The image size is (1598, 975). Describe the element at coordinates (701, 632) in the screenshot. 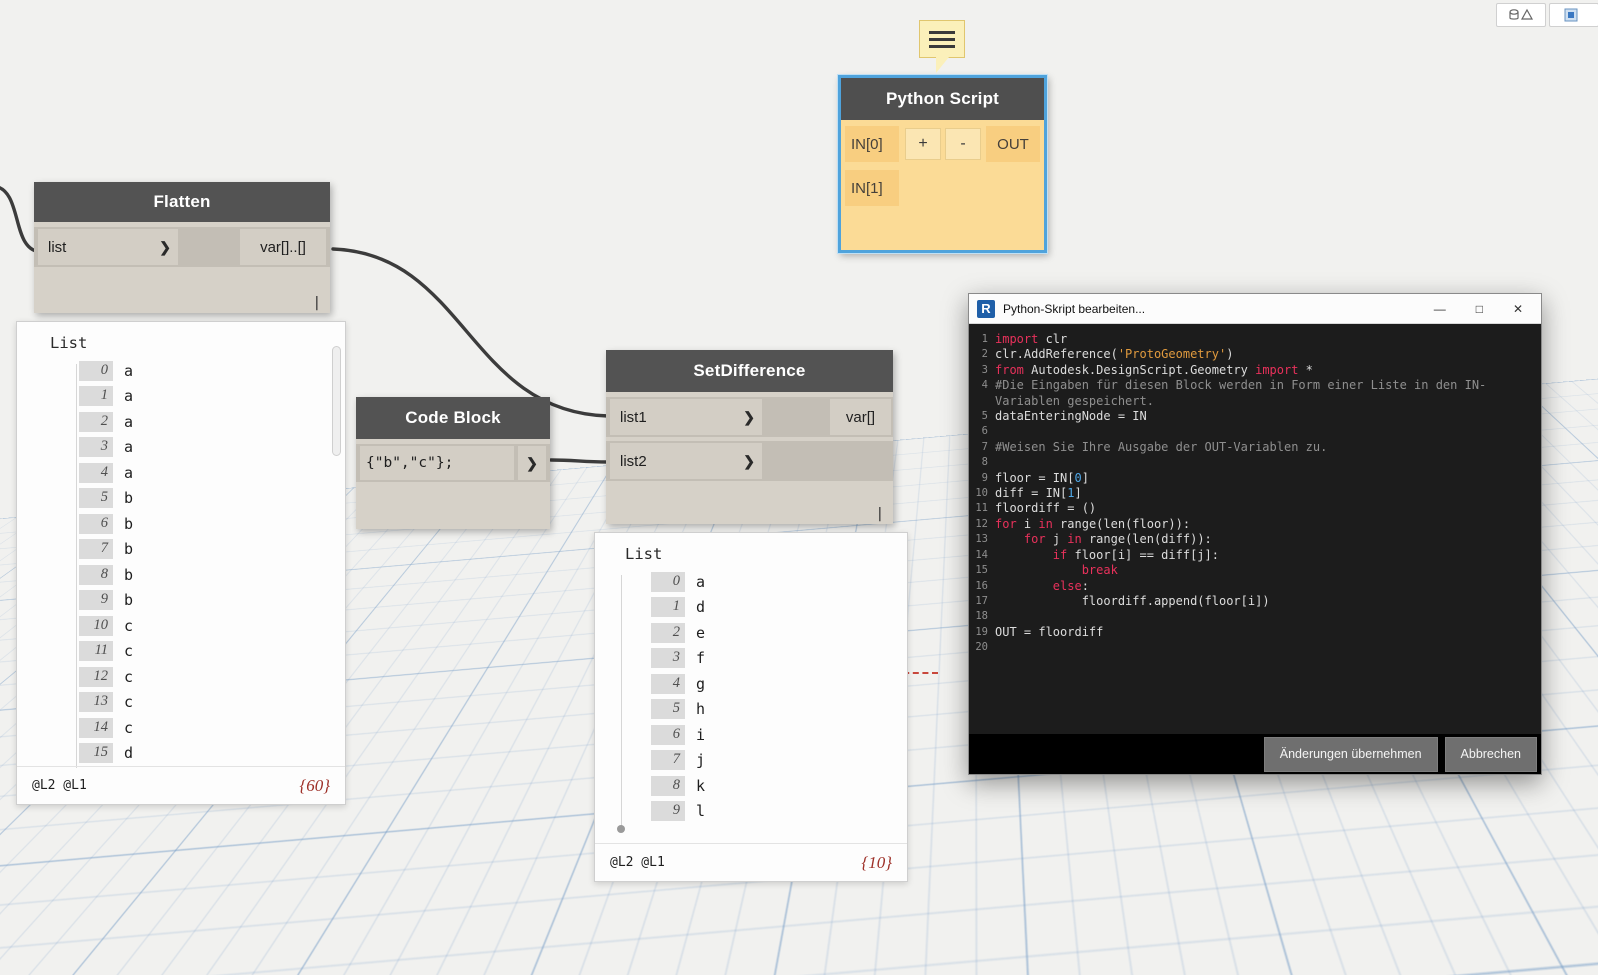

I see `list-item-value: e` at that location.